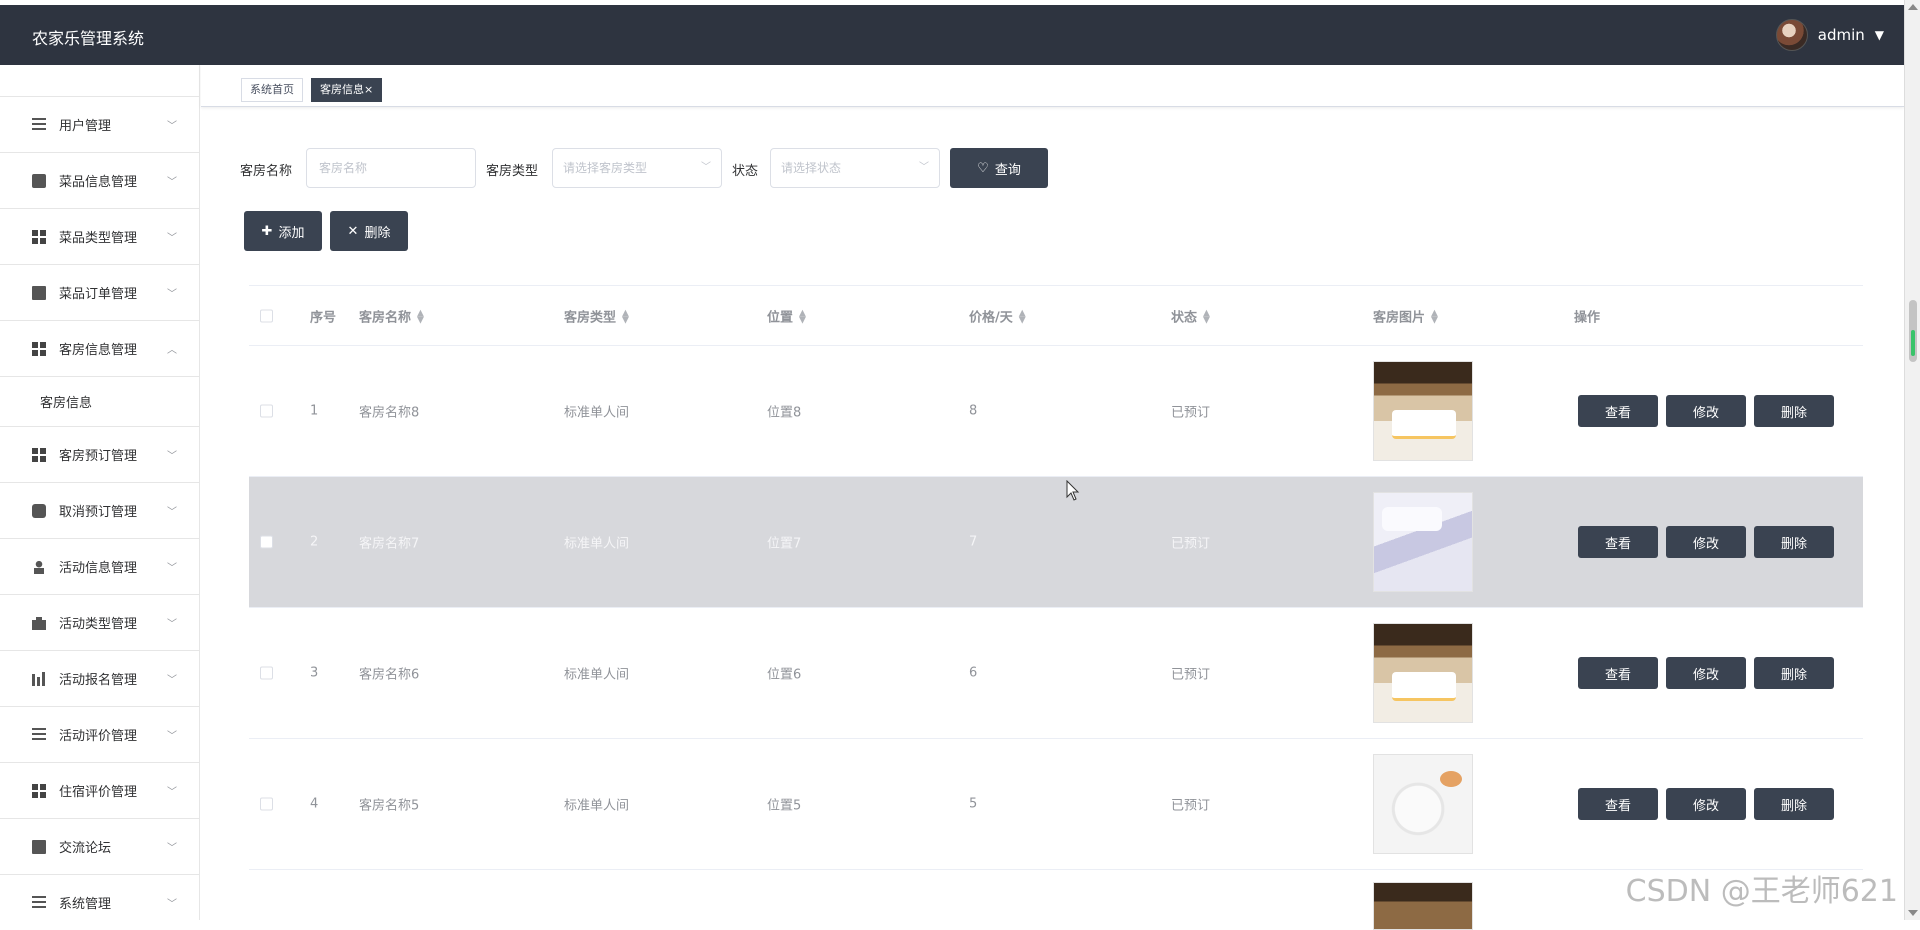  I want to click on sidebar-item-forum: 交流论坛 ﹀, so click(99, 847).